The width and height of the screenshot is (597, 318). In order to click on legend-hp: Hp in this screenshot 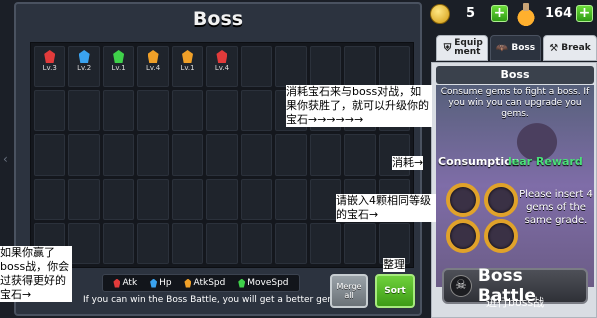, I will do `click(161, 283)`.